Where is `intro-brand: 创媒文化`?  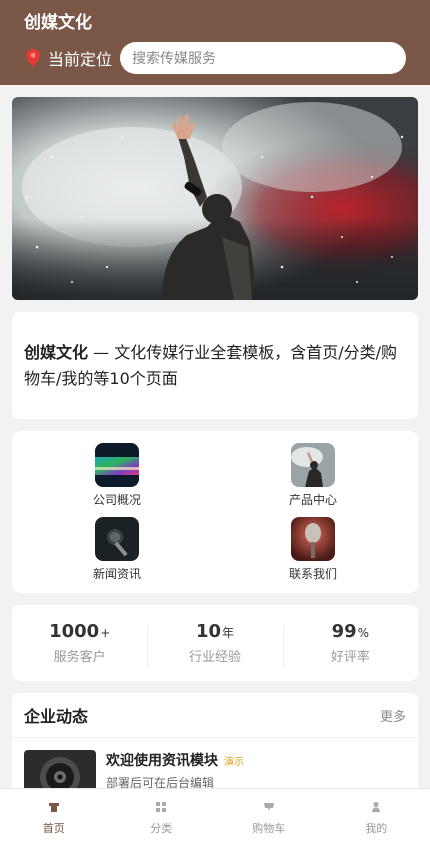
intro-brand: 创媒文化 is located at coordinates (56, 352).